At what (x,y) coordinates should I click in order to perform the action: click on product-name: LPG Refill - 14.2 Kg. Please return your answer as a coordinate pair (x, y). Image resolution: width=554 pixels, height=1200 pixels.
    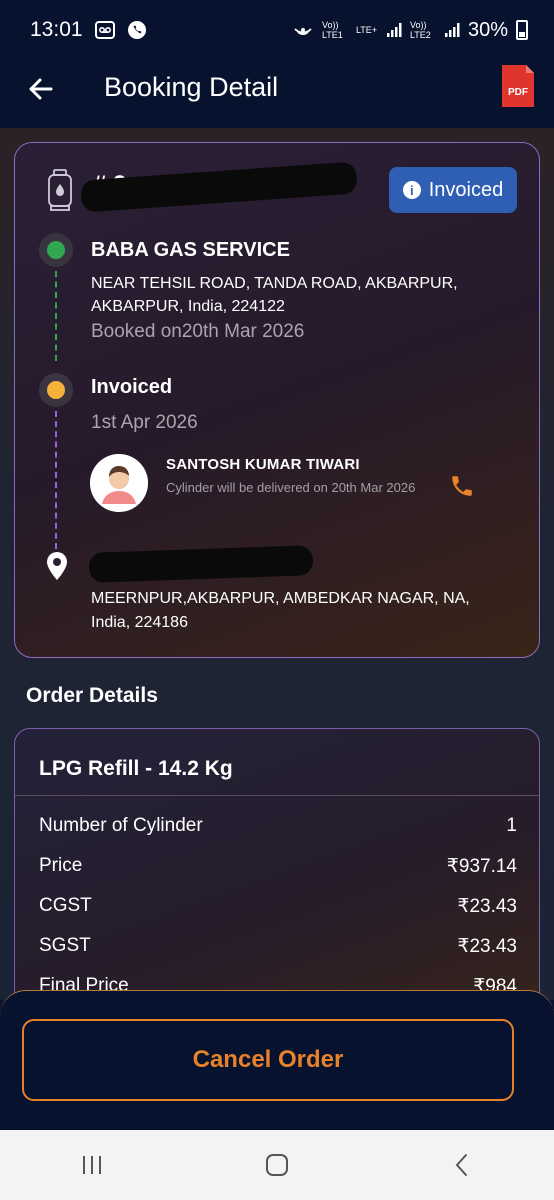
    Looking at the image, I should click on (136, 768).